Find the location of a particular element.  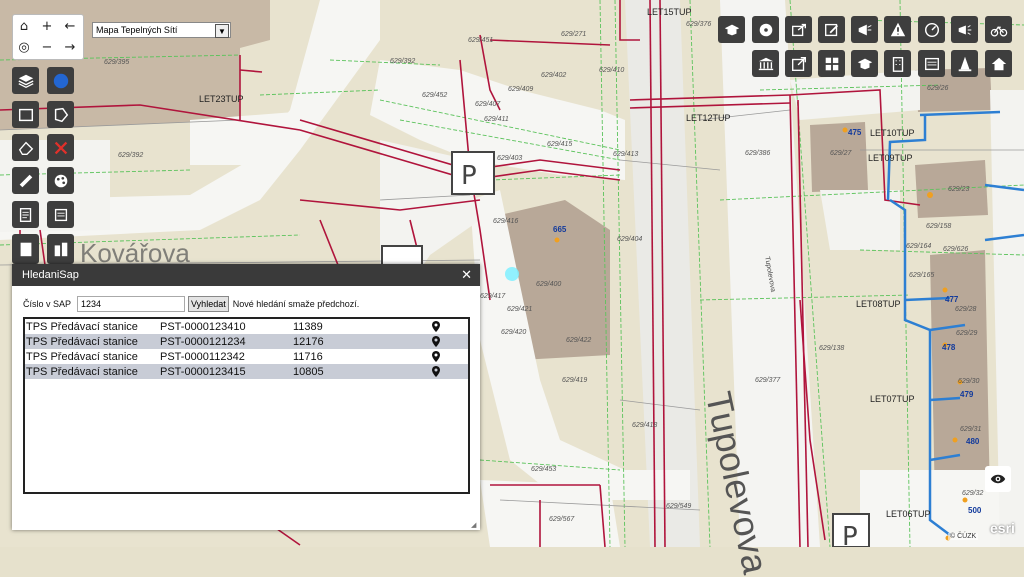

place-label-let08tup: LET08TUP is located at coordinates (878, 304).